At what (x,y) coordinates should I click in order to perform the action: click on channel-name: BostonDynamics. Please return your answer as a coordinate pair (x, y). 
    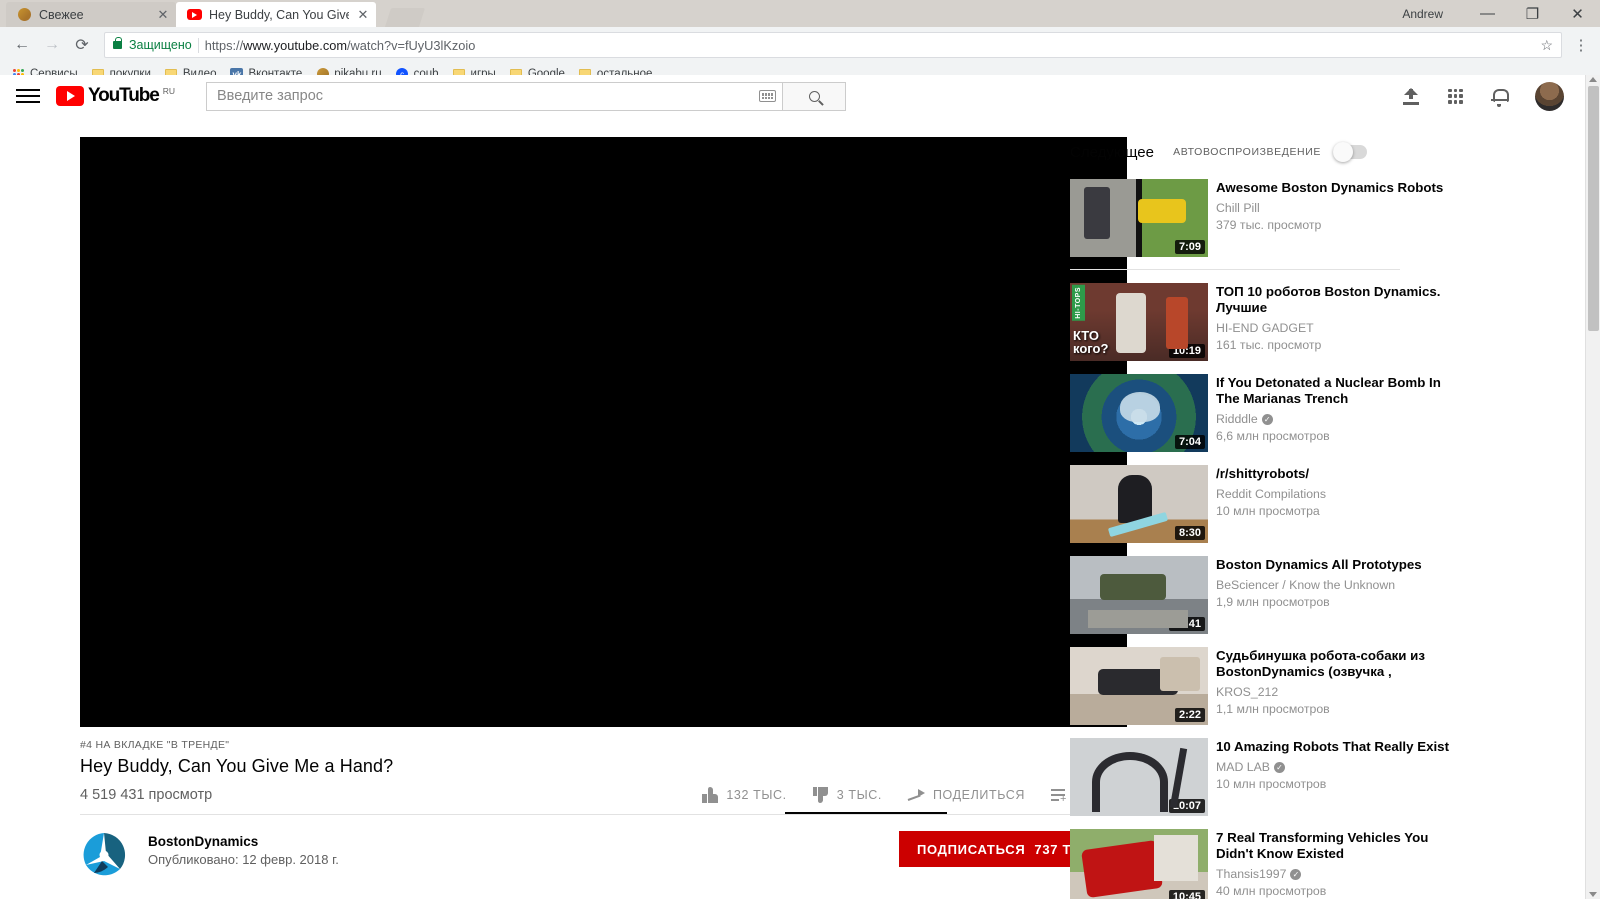
    Looking at the image, I should click on (243, 841).